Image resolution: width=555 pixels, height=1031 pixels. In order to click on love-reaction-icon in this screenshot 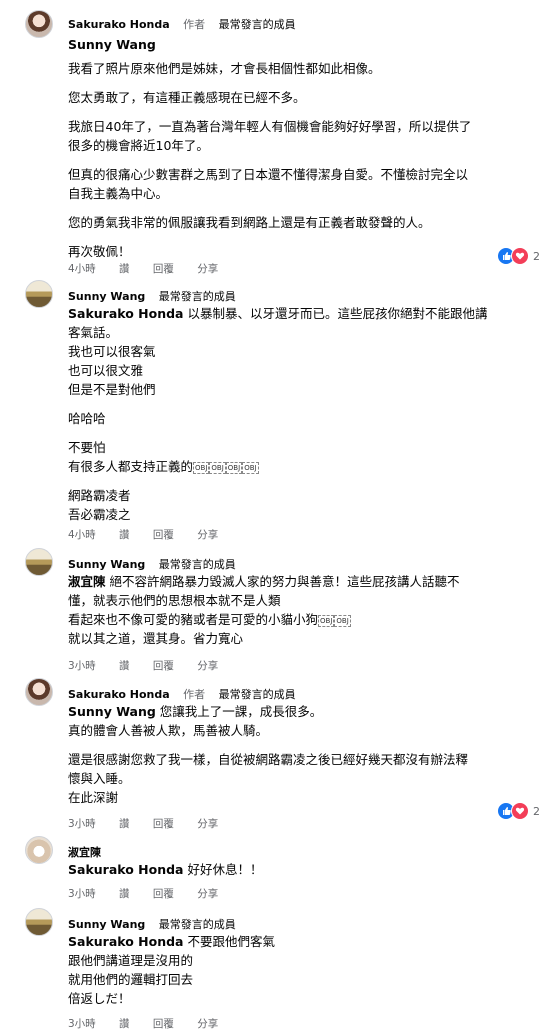, I will do `click(520, 256)`.